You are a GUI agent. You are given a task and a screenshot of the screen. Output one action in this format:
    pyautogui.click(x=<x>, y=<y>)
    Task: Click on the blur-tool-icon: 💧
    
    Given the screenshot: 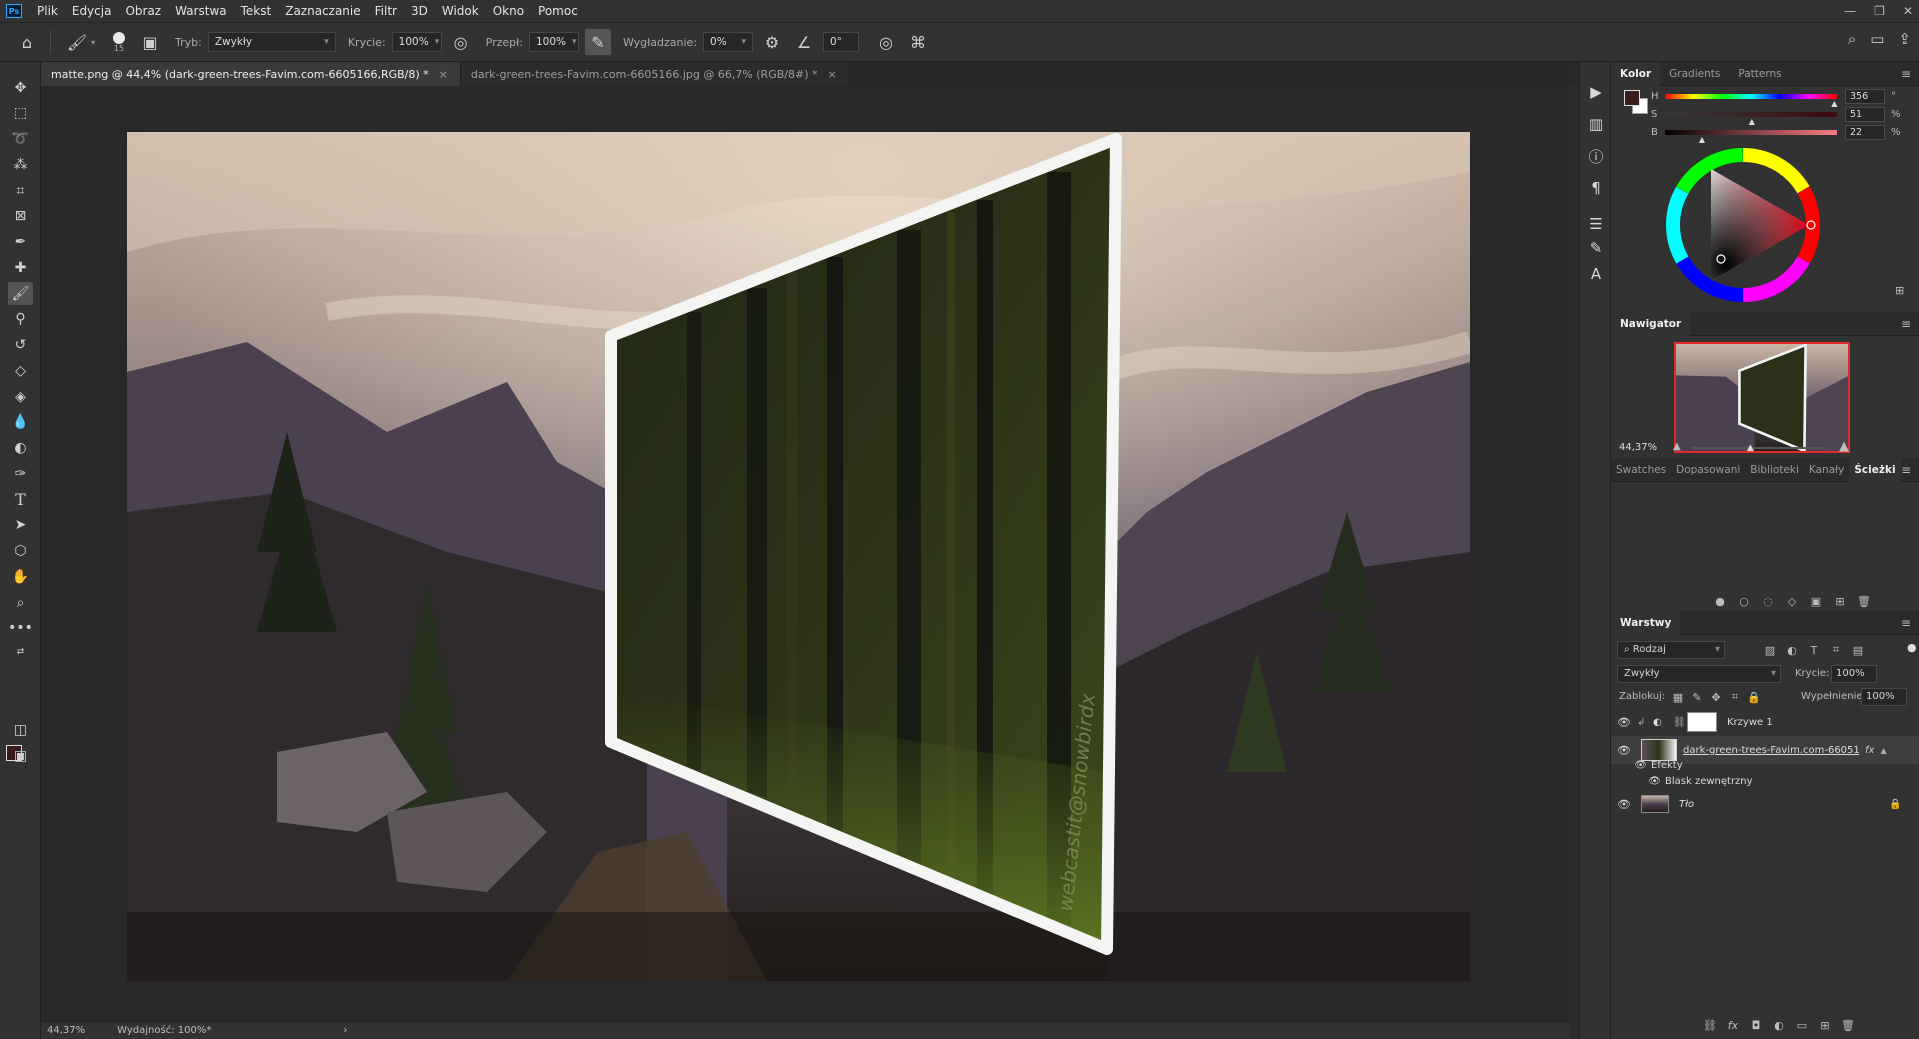 What is the action you would take?
    pyautogui.click(x=20, y=421)
    